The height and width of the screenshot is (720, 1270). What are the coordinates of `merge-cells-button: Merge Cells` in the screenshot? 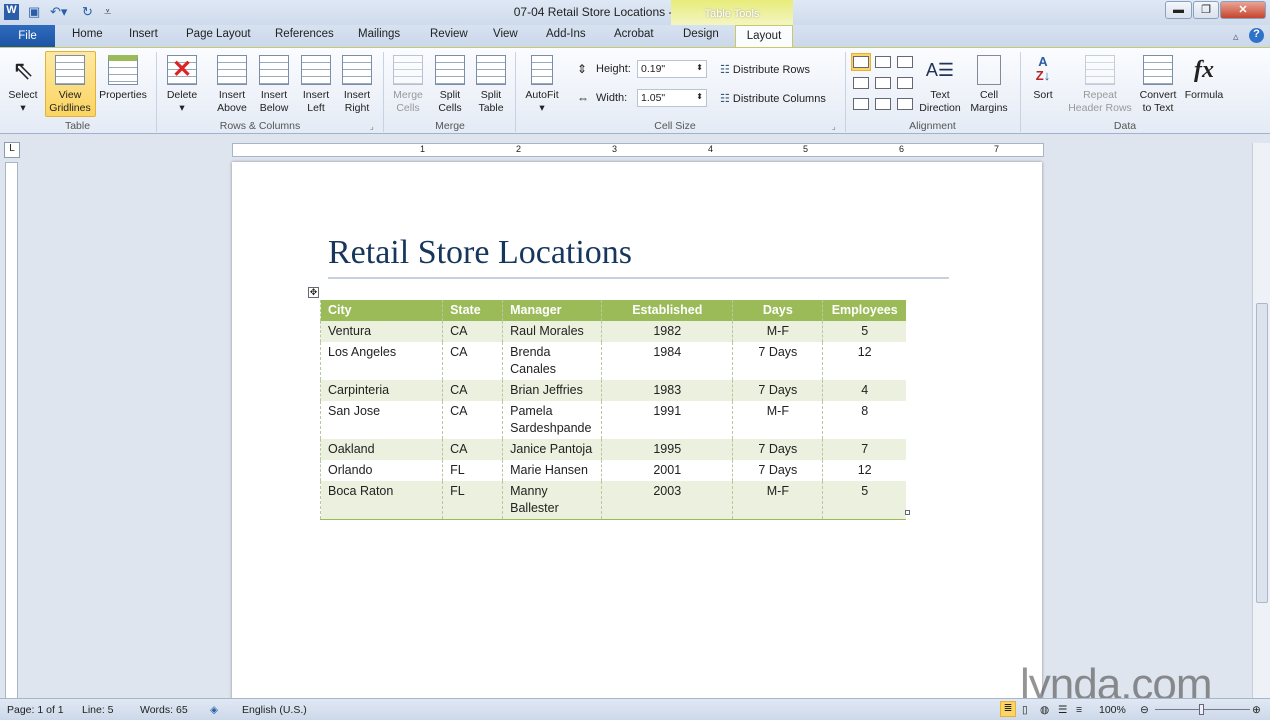 It's located at (408, 85).